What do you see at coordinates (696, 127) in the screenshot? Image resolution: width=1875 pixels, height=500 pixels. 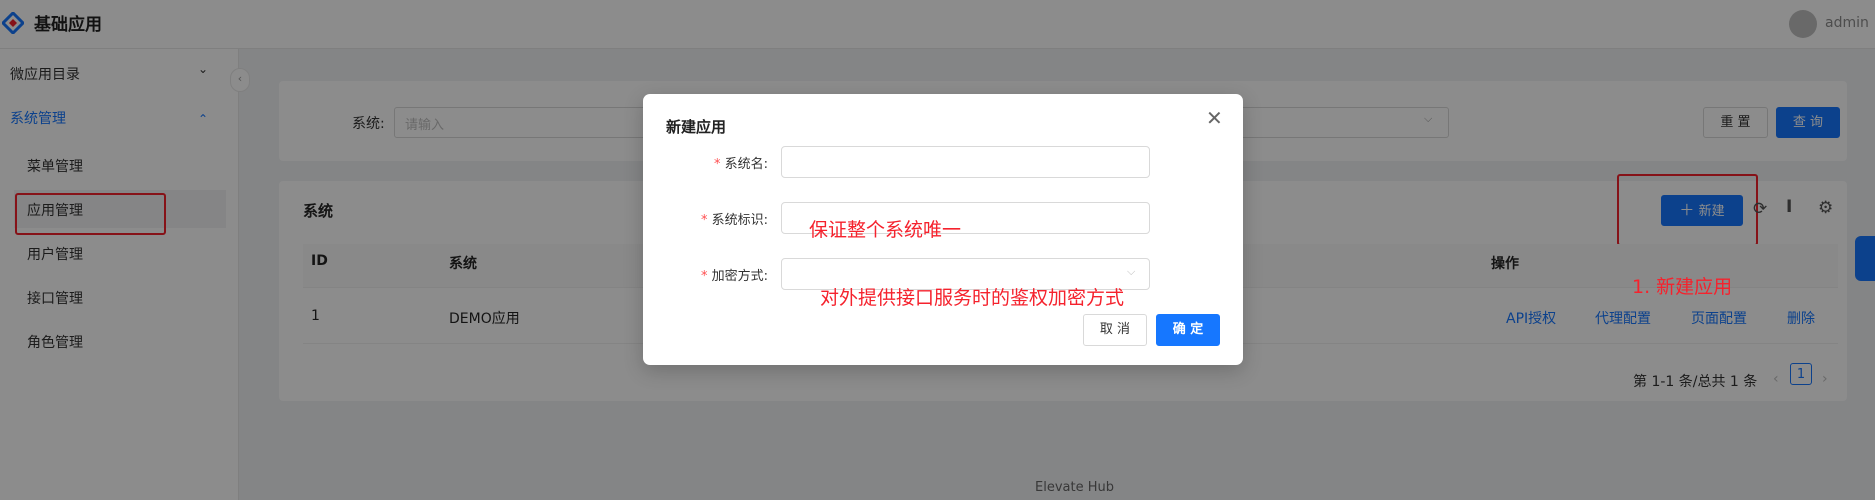 I see `modal-title: 新建应用` at bounding box center [696, 127].